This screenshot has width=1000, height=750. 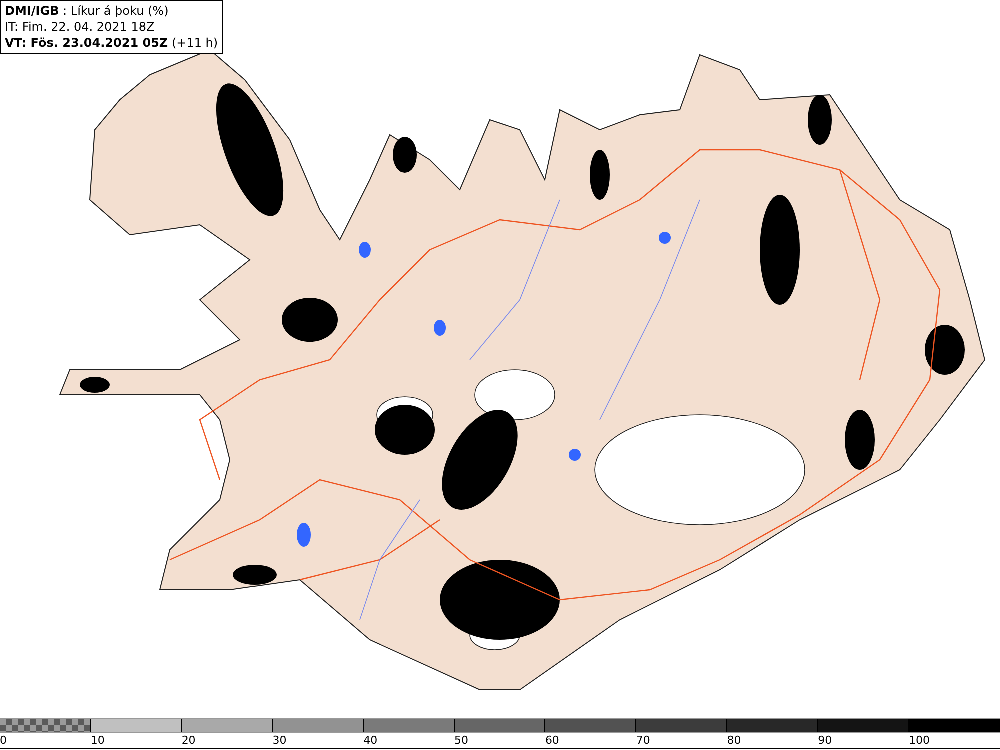 I want to click on legend-label: 60, so click(x=552, y=740).